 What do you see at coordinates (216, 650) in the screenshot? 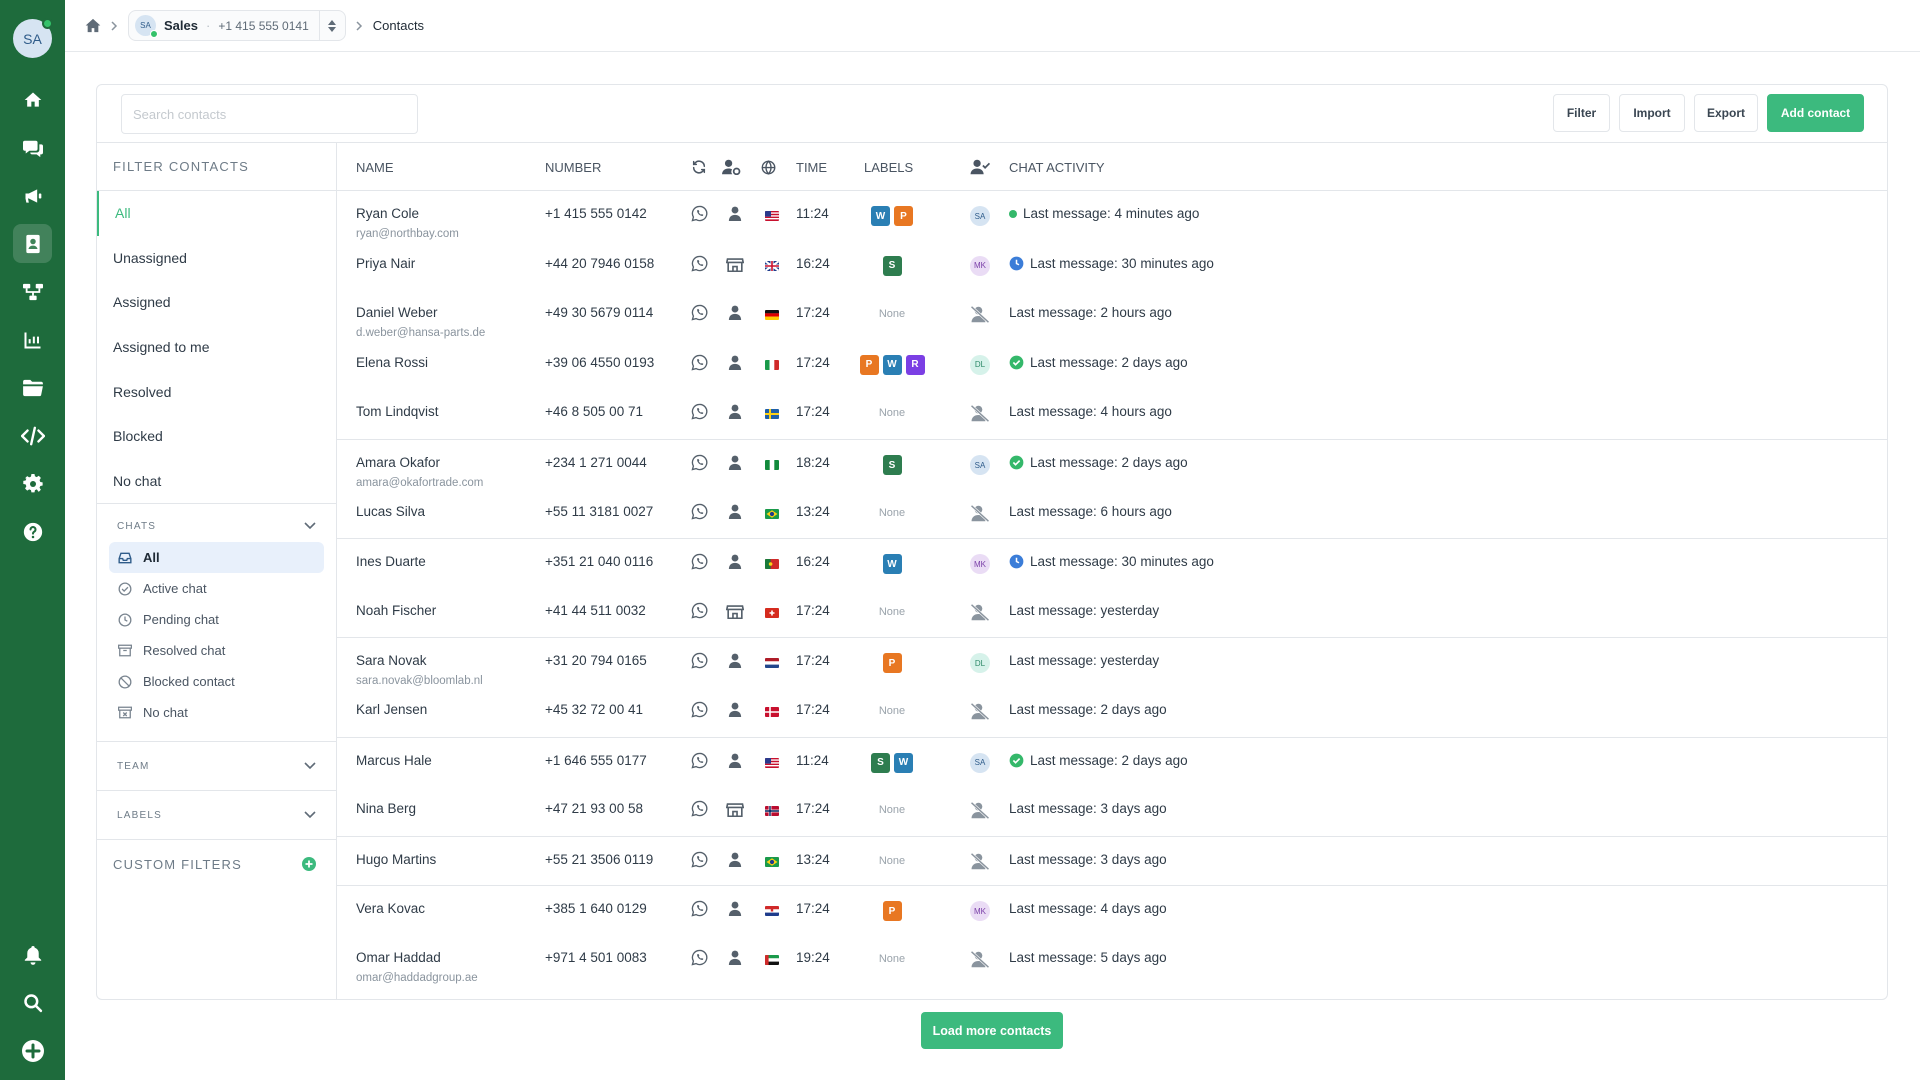
I see `chat-filter-resolved-chat: Resolved chat` at bounding box center [216, 650].